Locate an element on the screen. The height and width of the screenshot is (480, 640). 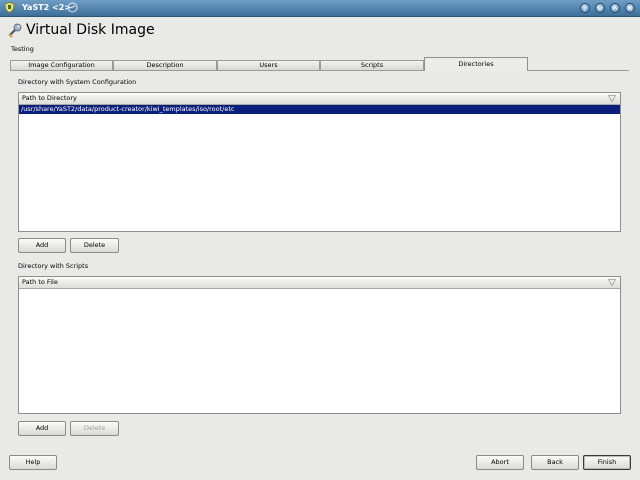
minimize-icon is located at coordinates (600, 8).